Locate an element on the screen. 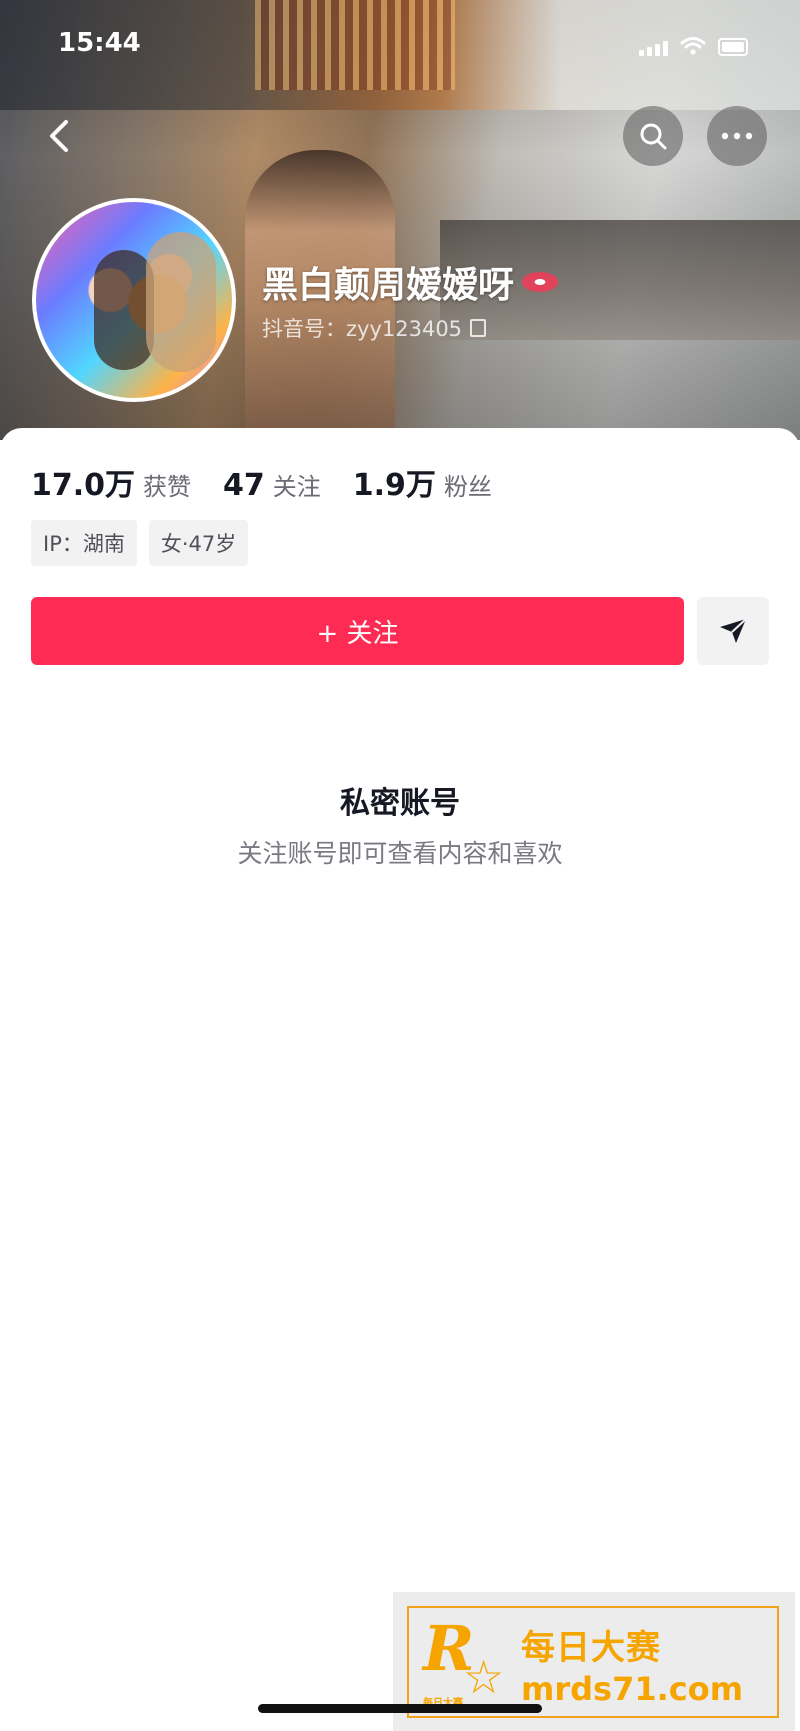 The image size is (800, 1731). private-account-title: 私密账号 is located at coordinates (400, 803).